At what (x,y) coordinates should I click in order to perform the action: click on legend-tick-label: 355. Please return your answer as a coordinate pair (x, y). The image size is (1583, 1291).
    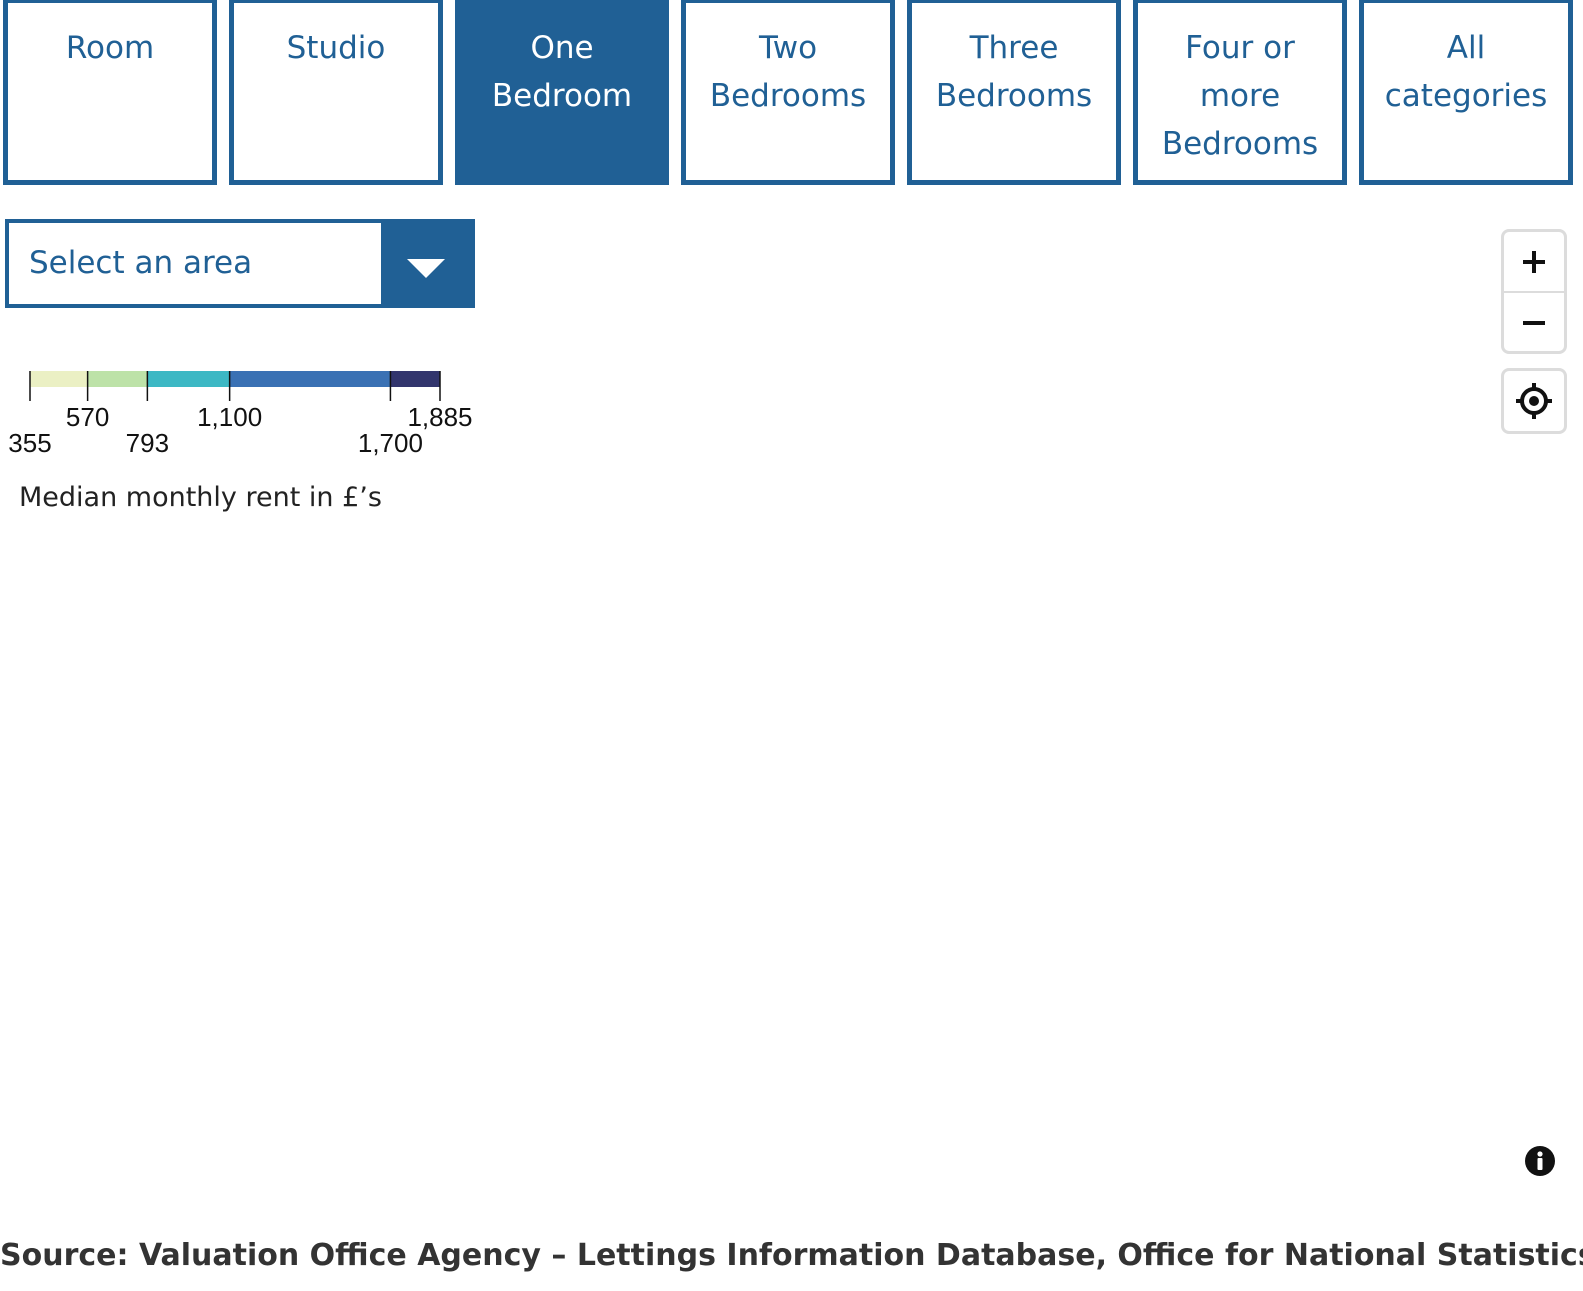
    Looking at the image, I should click on (29, 443).